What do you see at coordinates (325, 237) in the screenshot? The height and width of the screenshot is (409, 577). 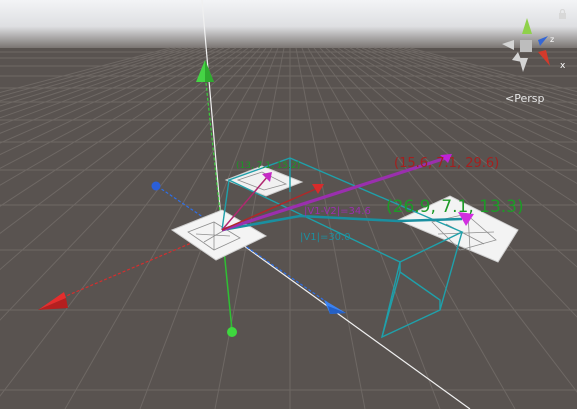 I see `label-dist-teal: |V1|=30.0` at bounding box center [325, 237].